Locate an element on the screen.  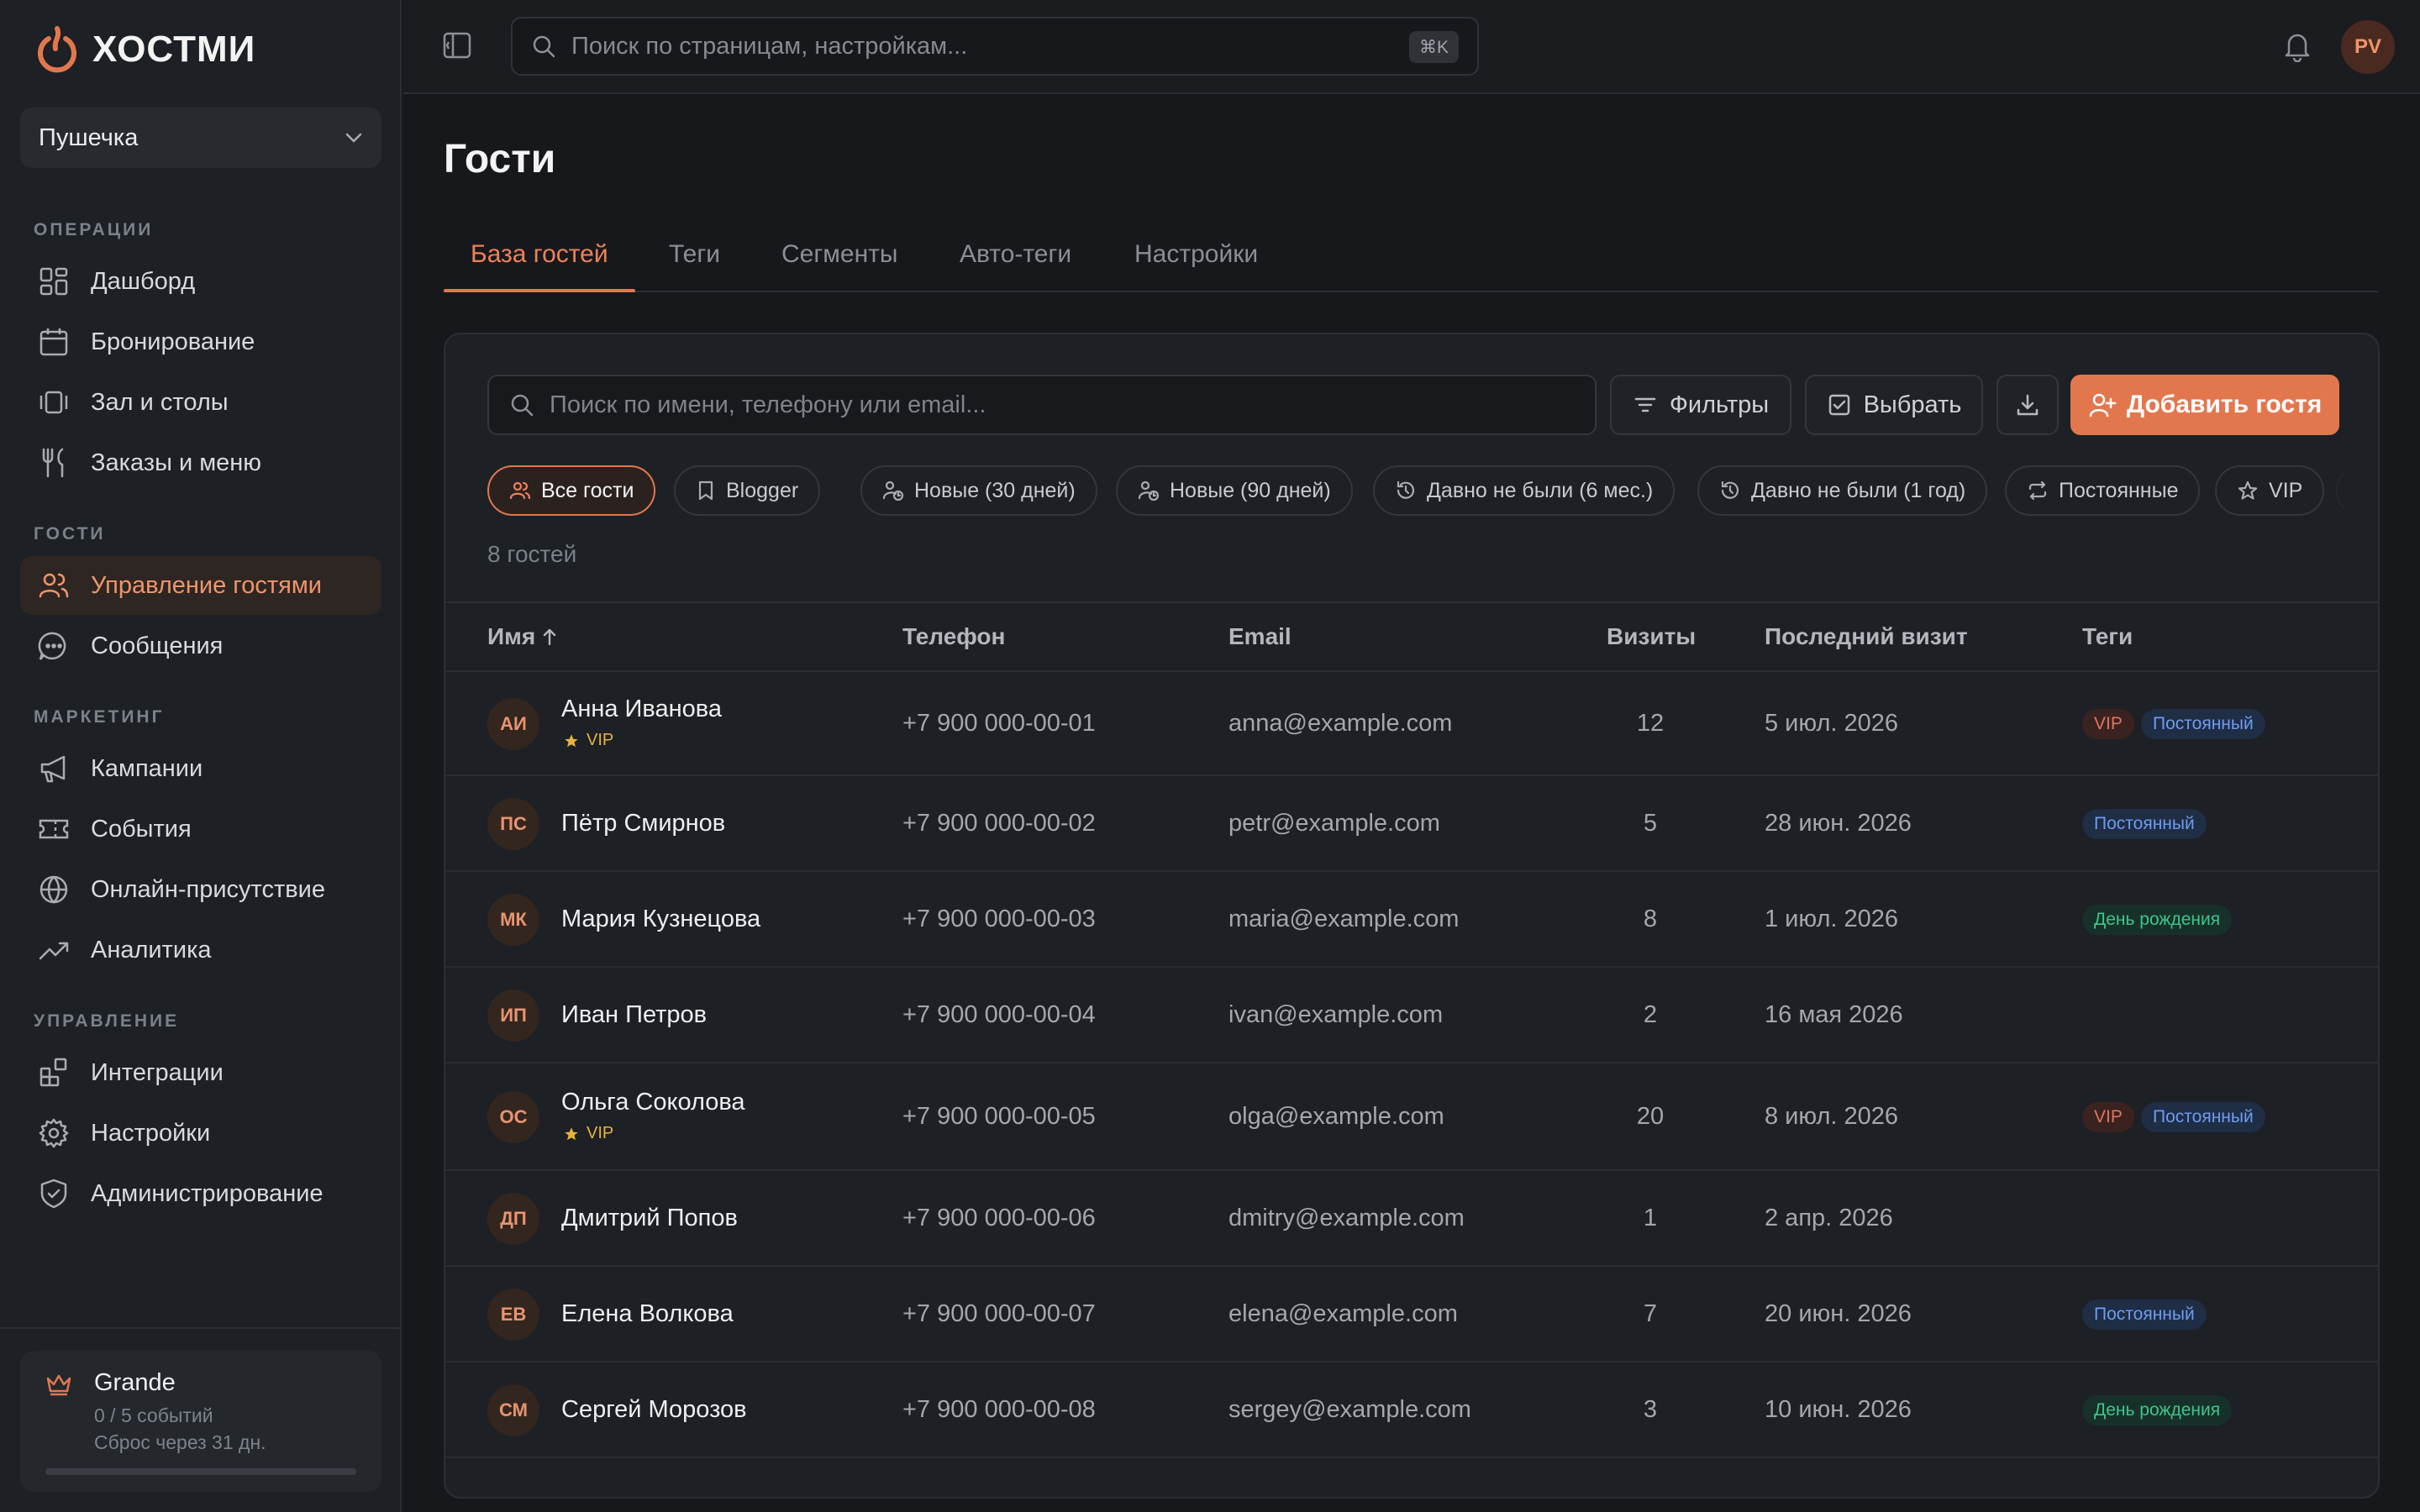
column-header-phone: Телефон is located at coordinates (954, 636).